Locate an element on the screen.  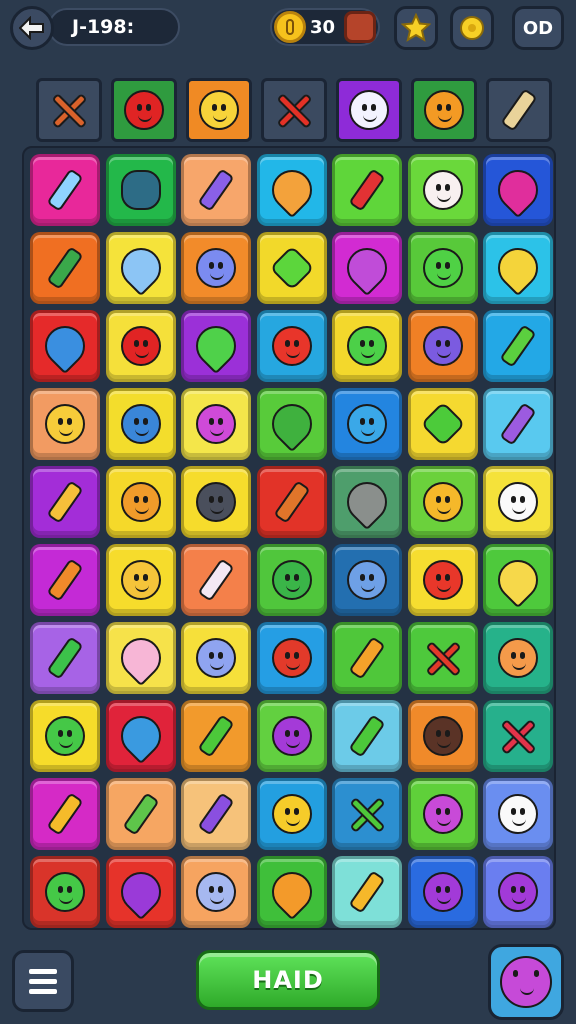
next-piece-preview is located at coordinates (526, 982).